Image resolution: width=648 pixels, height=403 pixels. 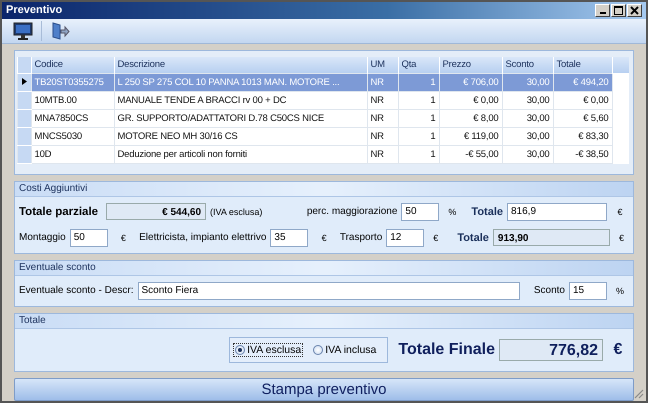 I want to click on trasporto-field: 12, so click(x=405, y=237).